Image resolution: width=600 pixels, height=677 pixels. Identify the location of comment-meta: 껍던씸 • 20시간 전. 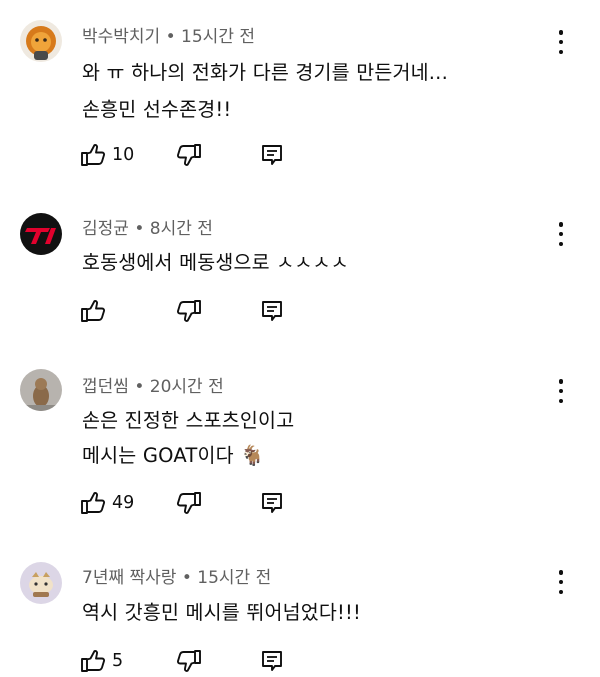
(153, 384).